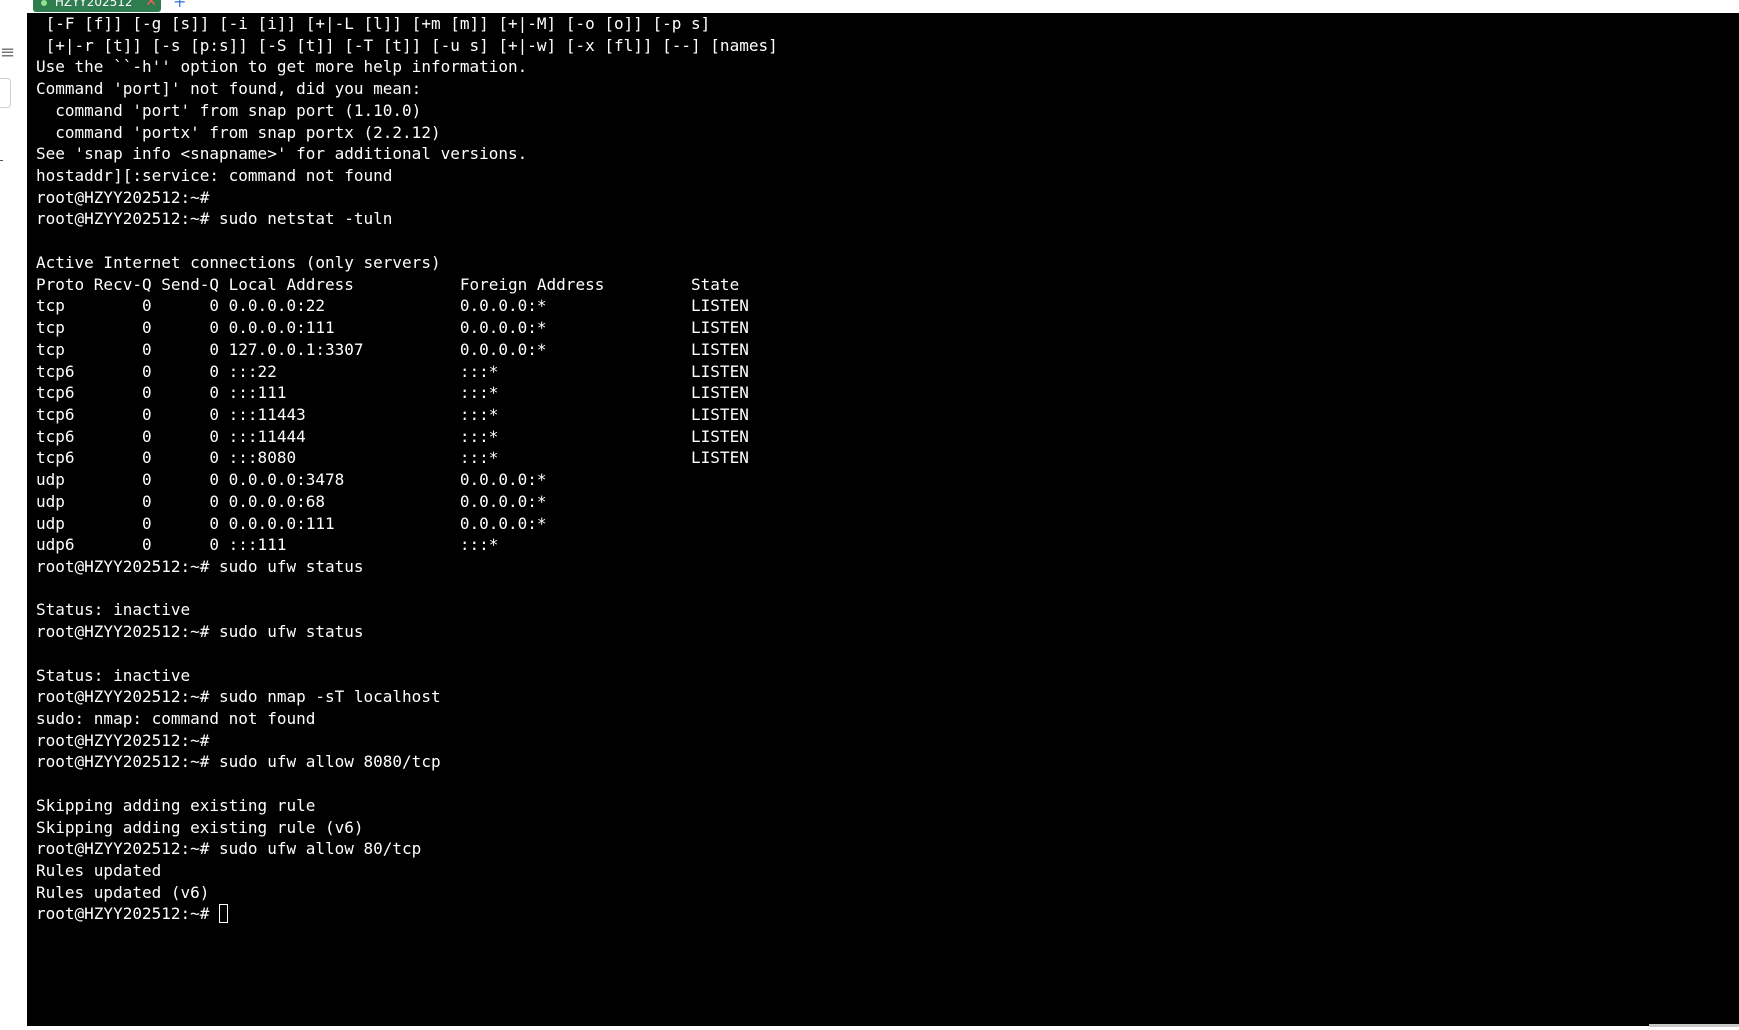 This screenshot has height=1030, width=1739. I want to click on terminal-line: udp 0 0 0.0.0.0:3478 0.0.0.0:*, so click(291, 480).